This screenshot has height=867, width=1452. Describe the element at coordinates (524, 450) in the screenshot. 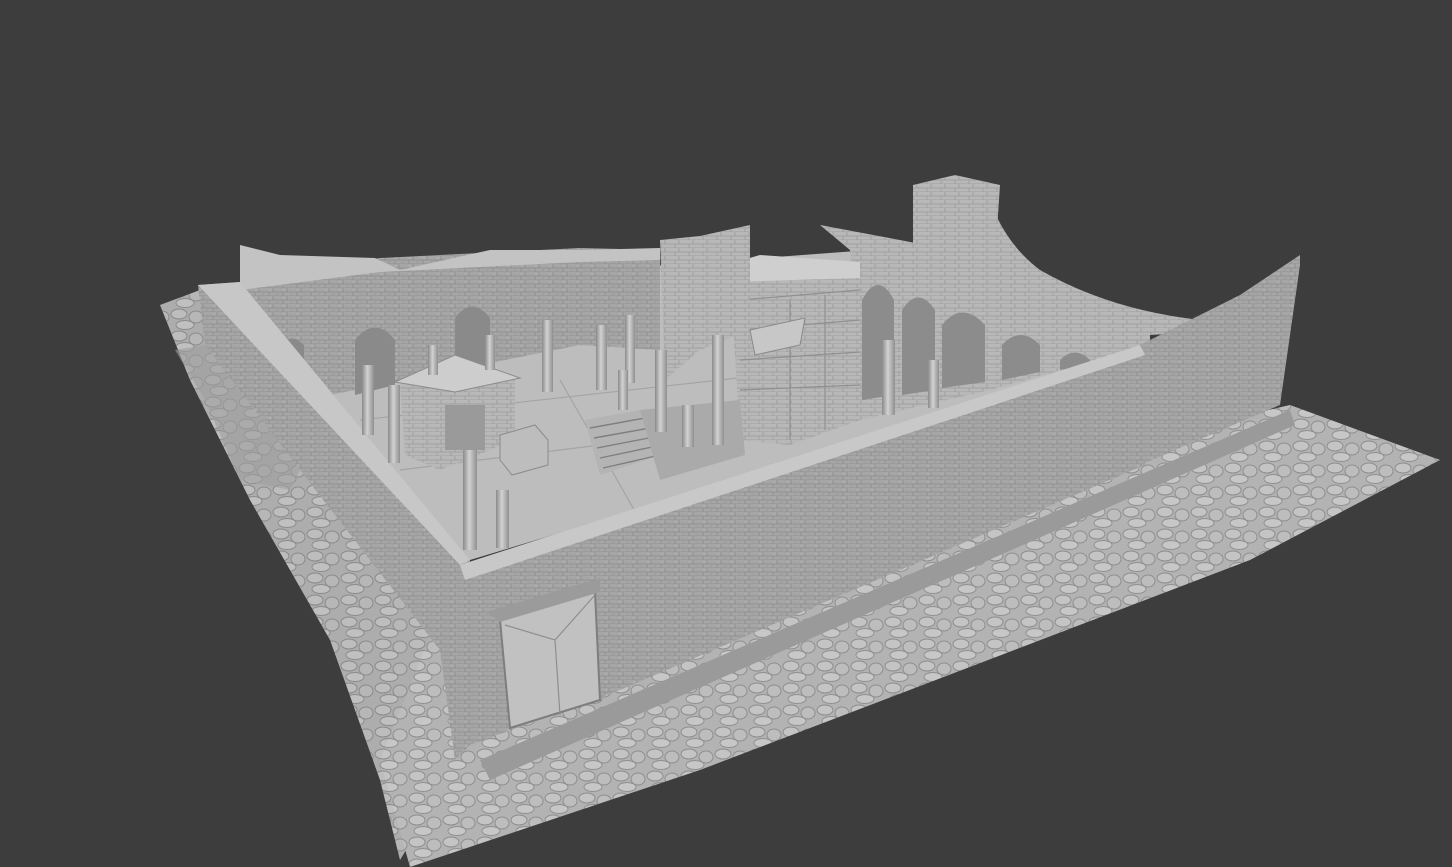

I see `altar-block` at that location.